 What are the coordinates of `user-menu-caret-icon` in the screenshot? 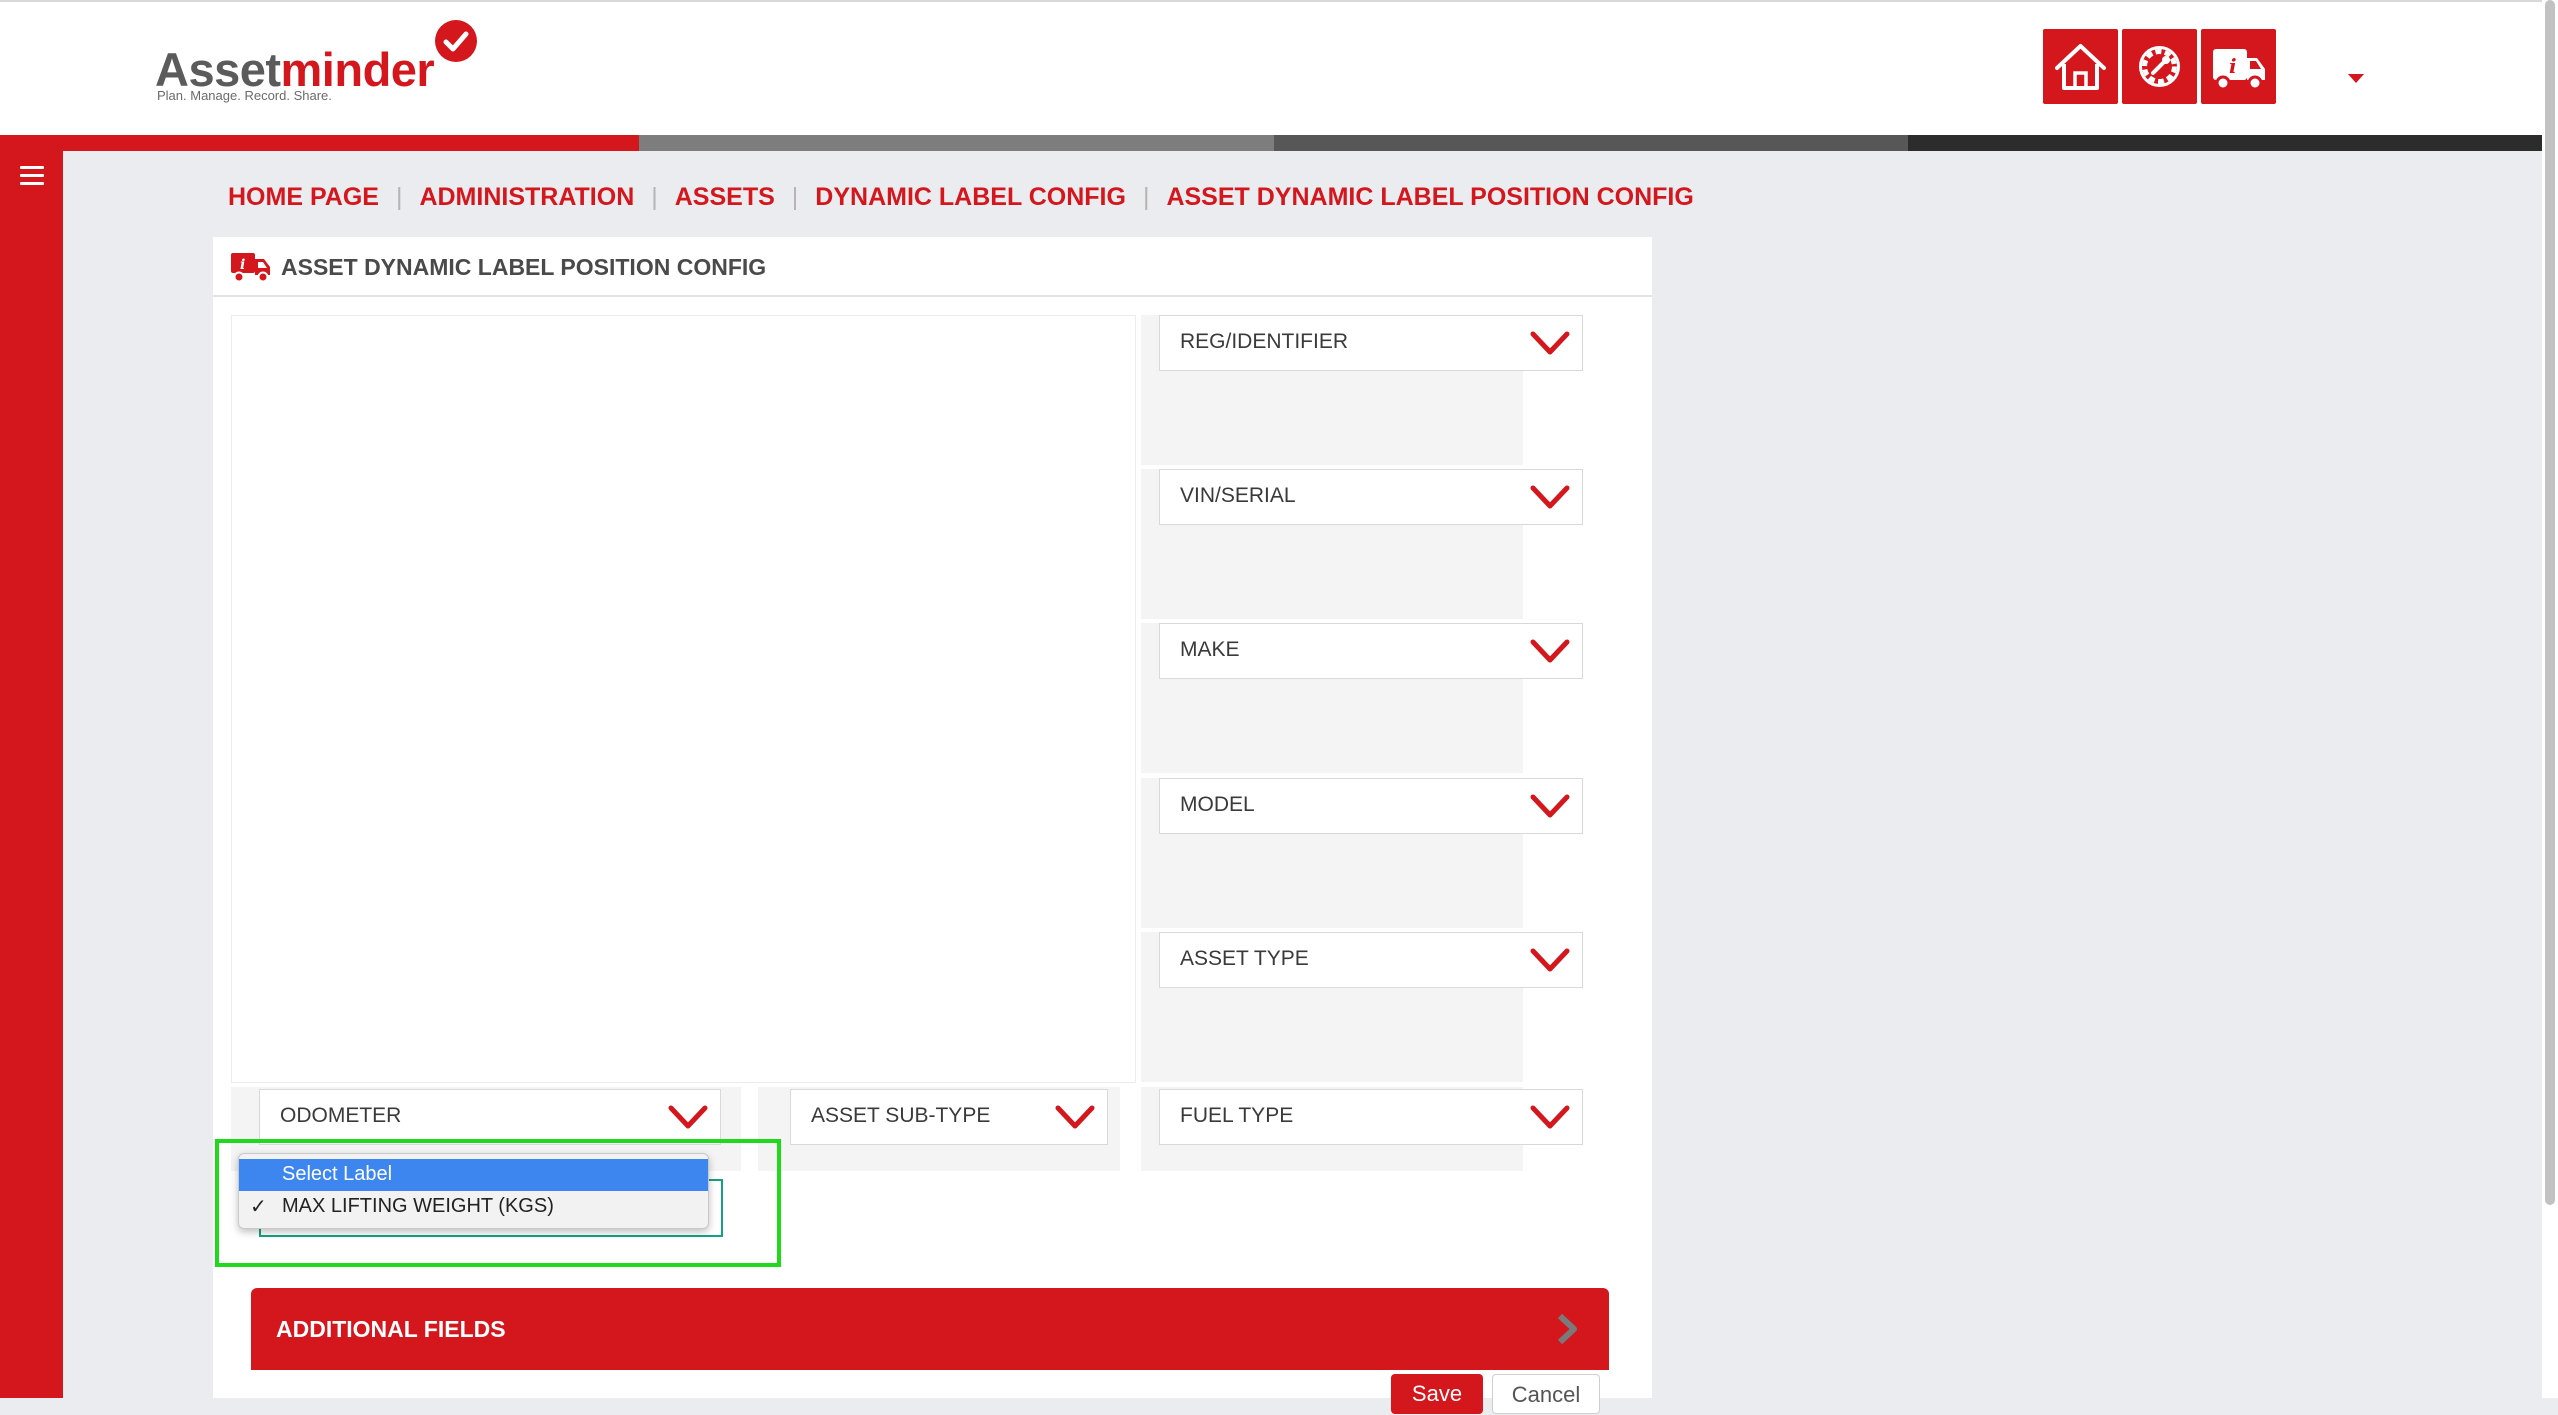 It's located at (2356, 78).